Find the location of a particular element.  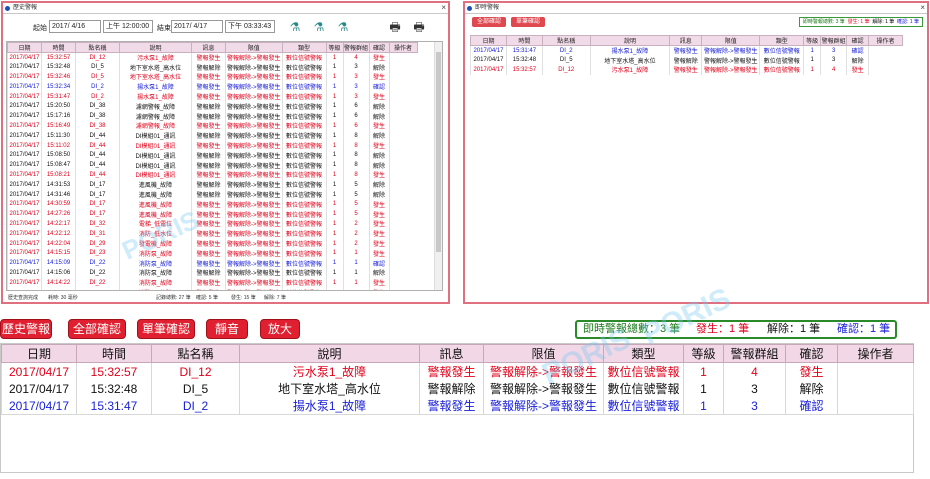

realtime-column-header: 說明 is located at coordinates (630, 40).